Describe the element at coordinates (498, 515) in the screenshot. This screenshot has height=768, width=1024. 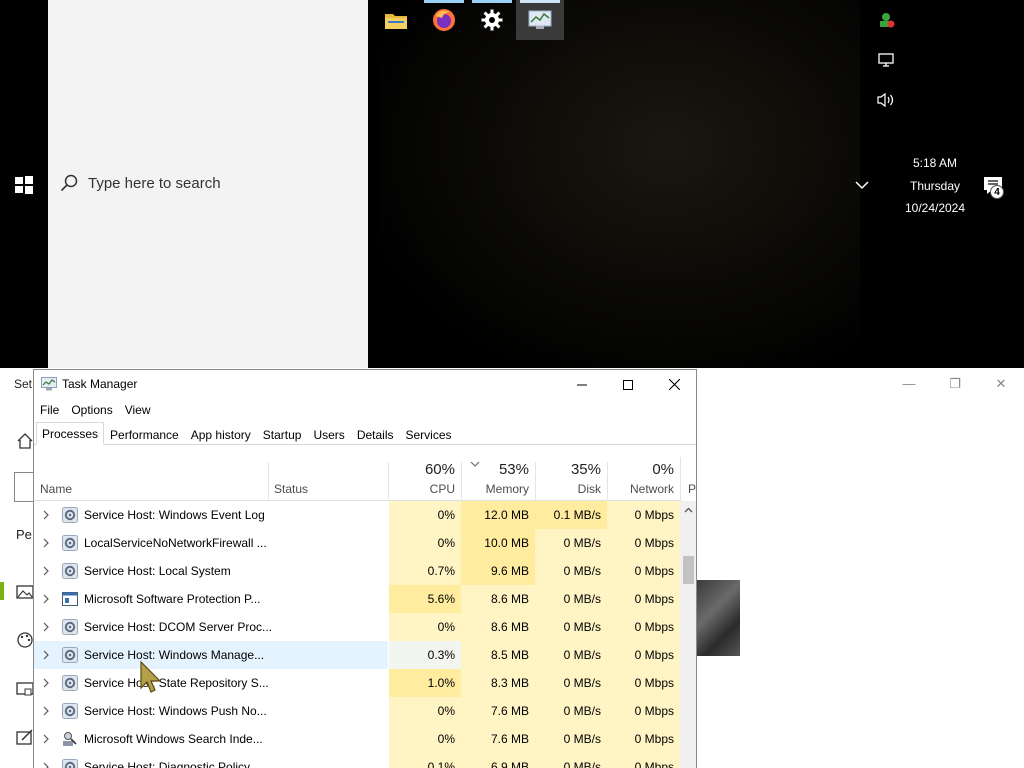
I see `memory-value: 12.0 MB` at that location.